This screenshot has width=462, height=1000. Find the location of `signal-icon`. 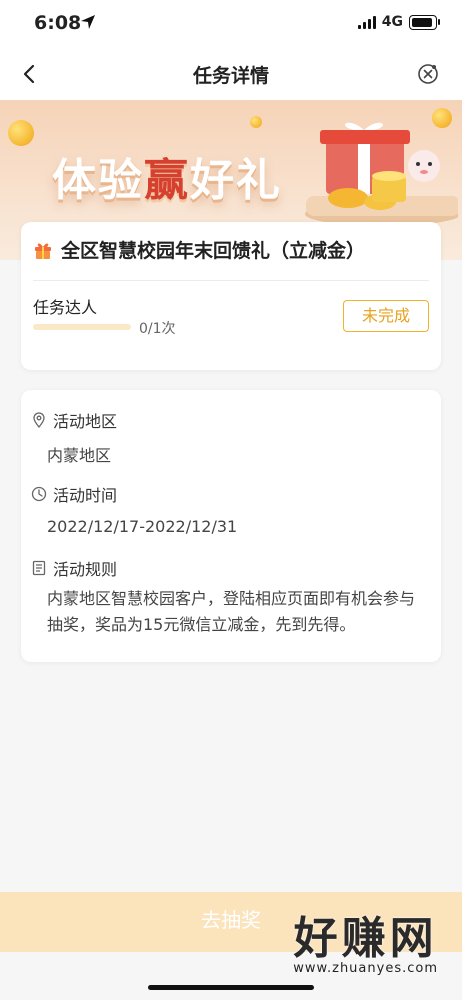

signal-icon is located at coordinates (366, 22).